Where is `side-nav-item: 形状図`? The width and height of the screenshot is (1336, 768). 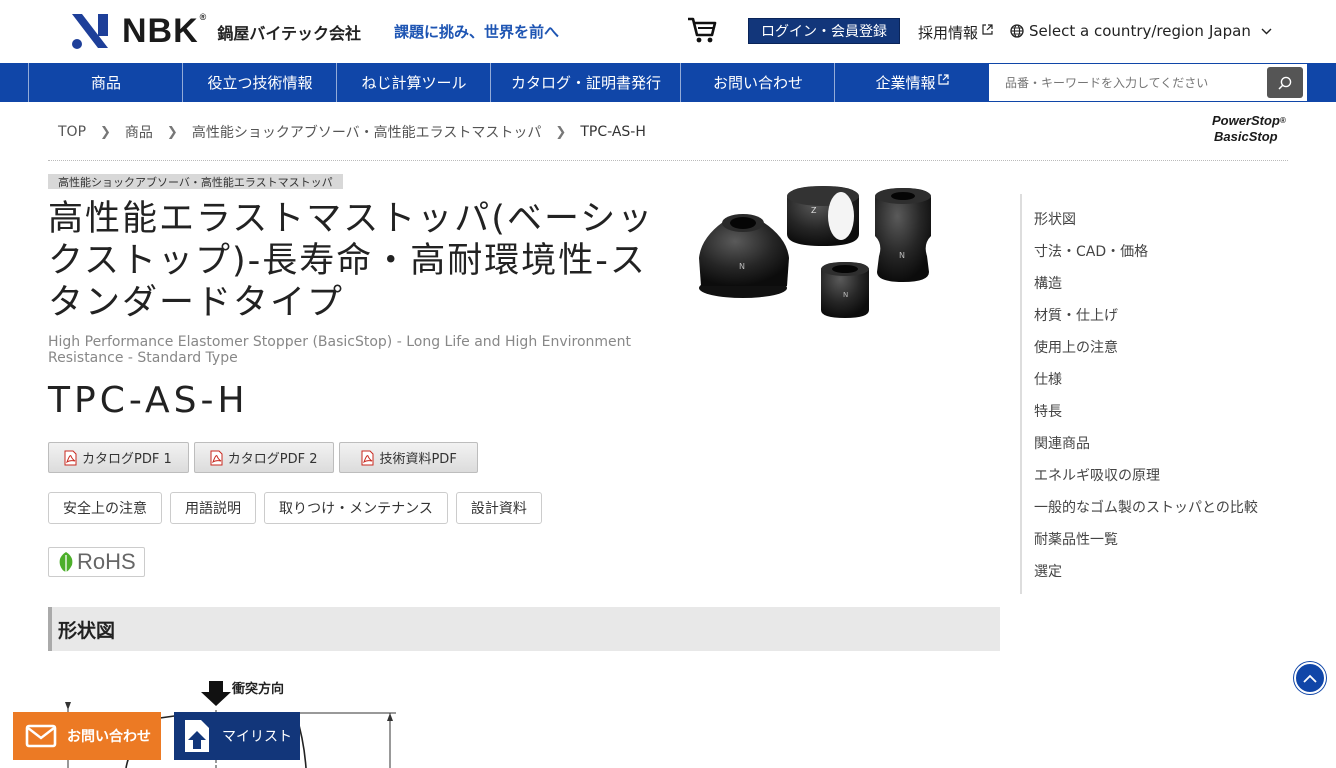 side-nav-item: 形状図 is located at coordinates (1055, 219).